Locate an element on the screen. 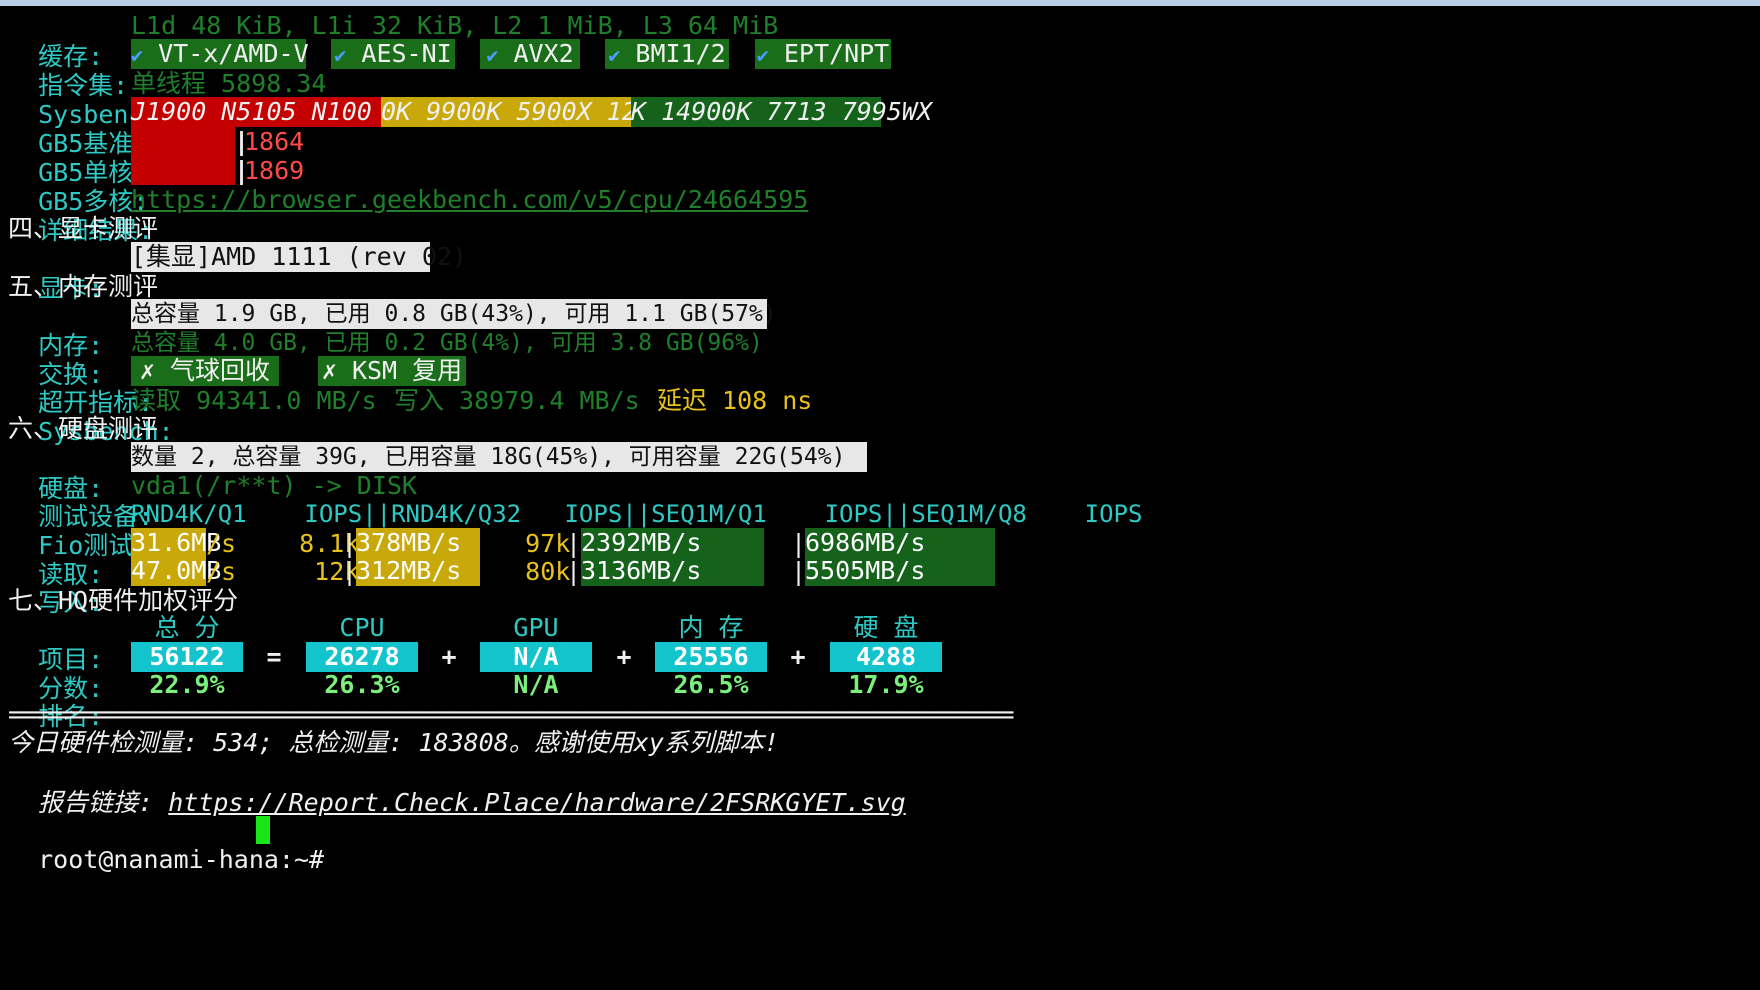  fio-read-rnd4k-q32-bar: 378MB/s is located at coordinates (418, 543).